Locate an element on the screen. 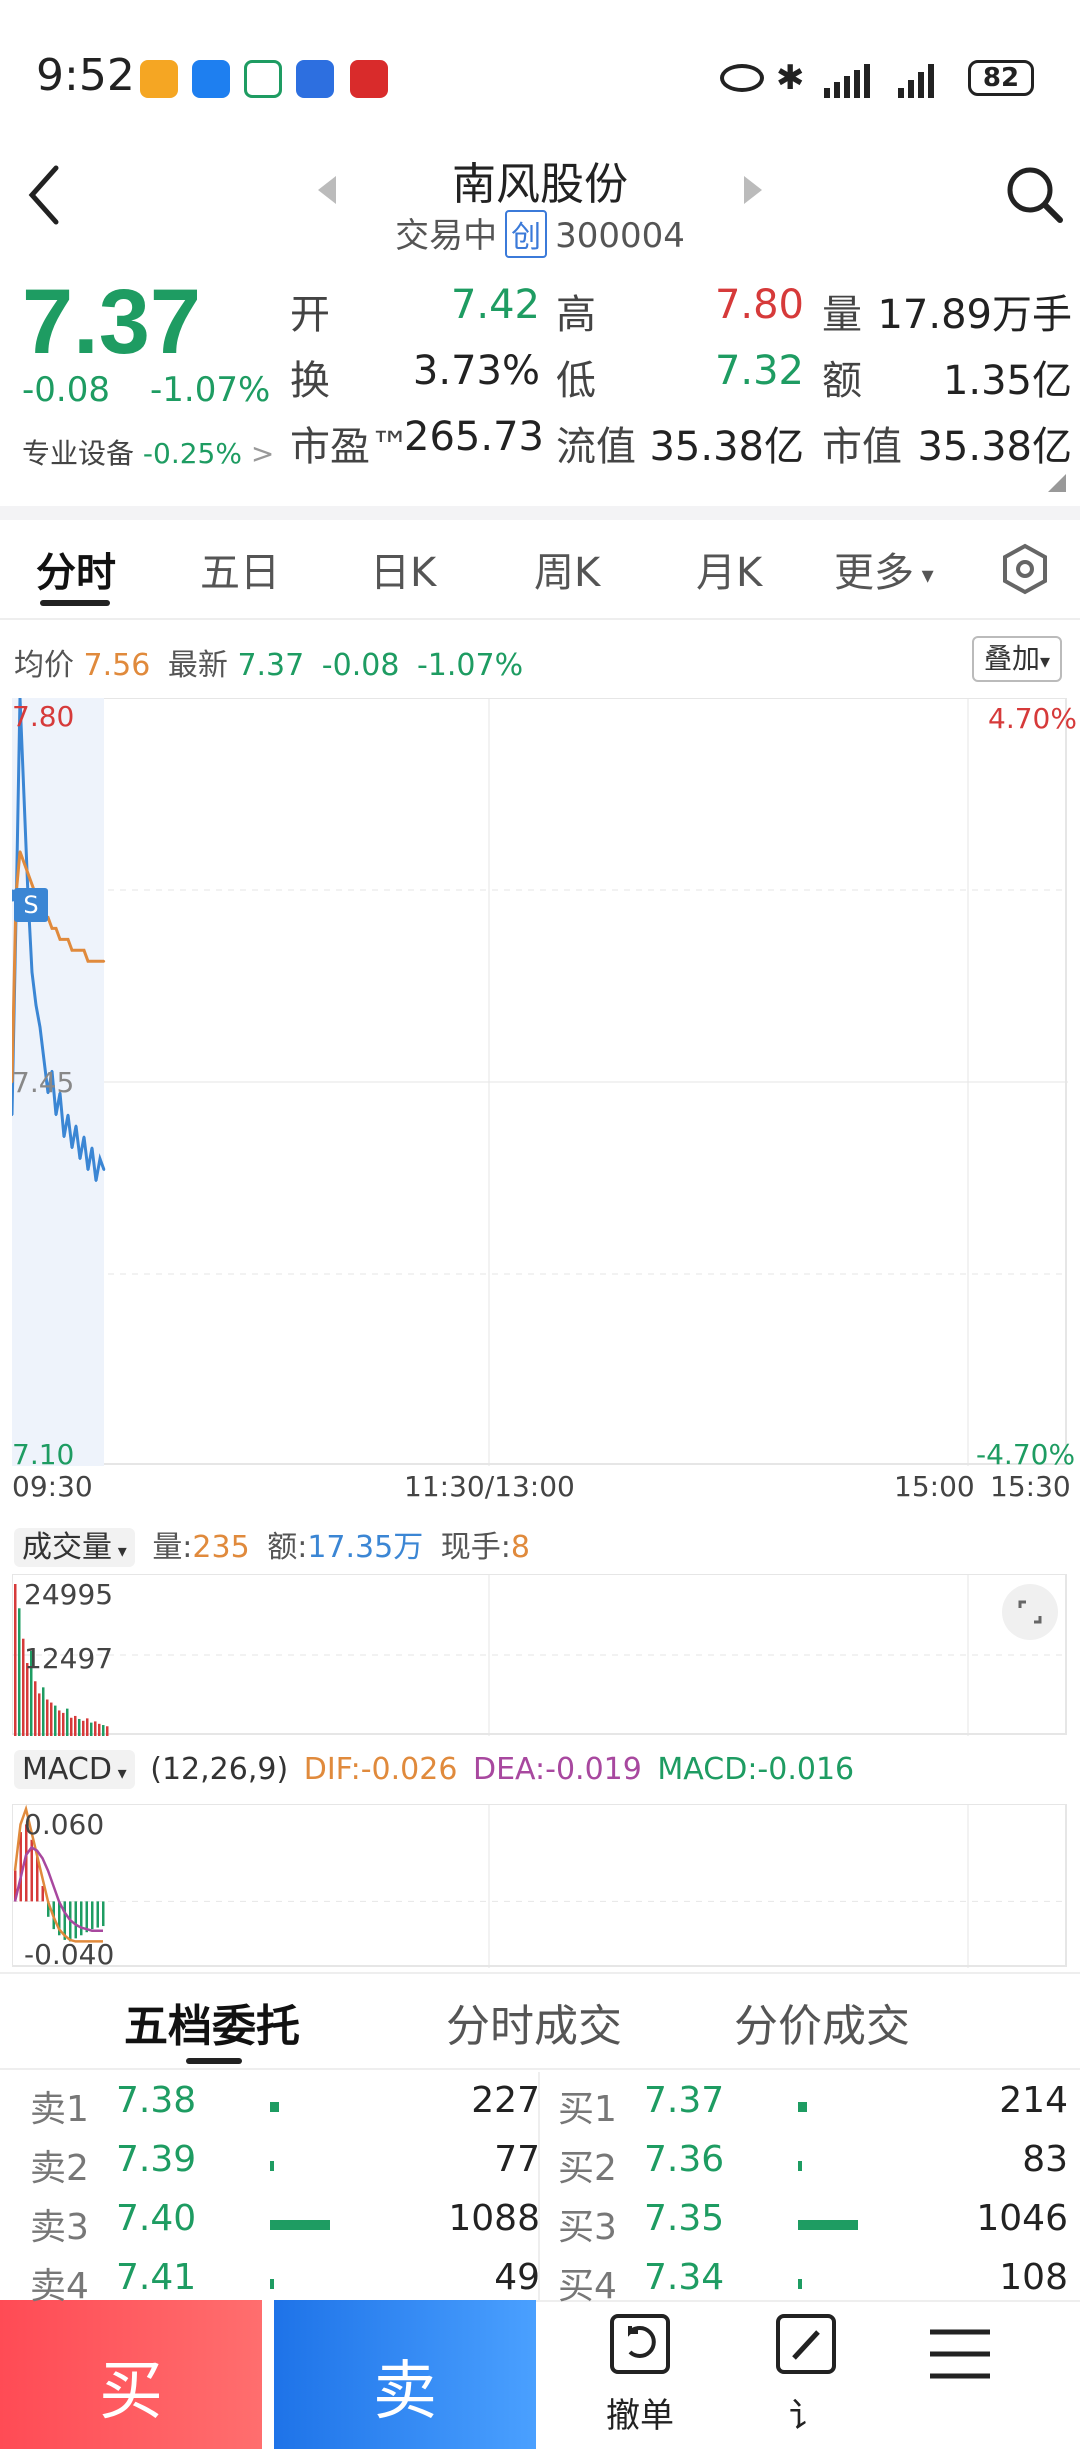 This screenshot has height=2449, width=1080. tab-monthly-k: 月K is located at coordinates (729, 569).